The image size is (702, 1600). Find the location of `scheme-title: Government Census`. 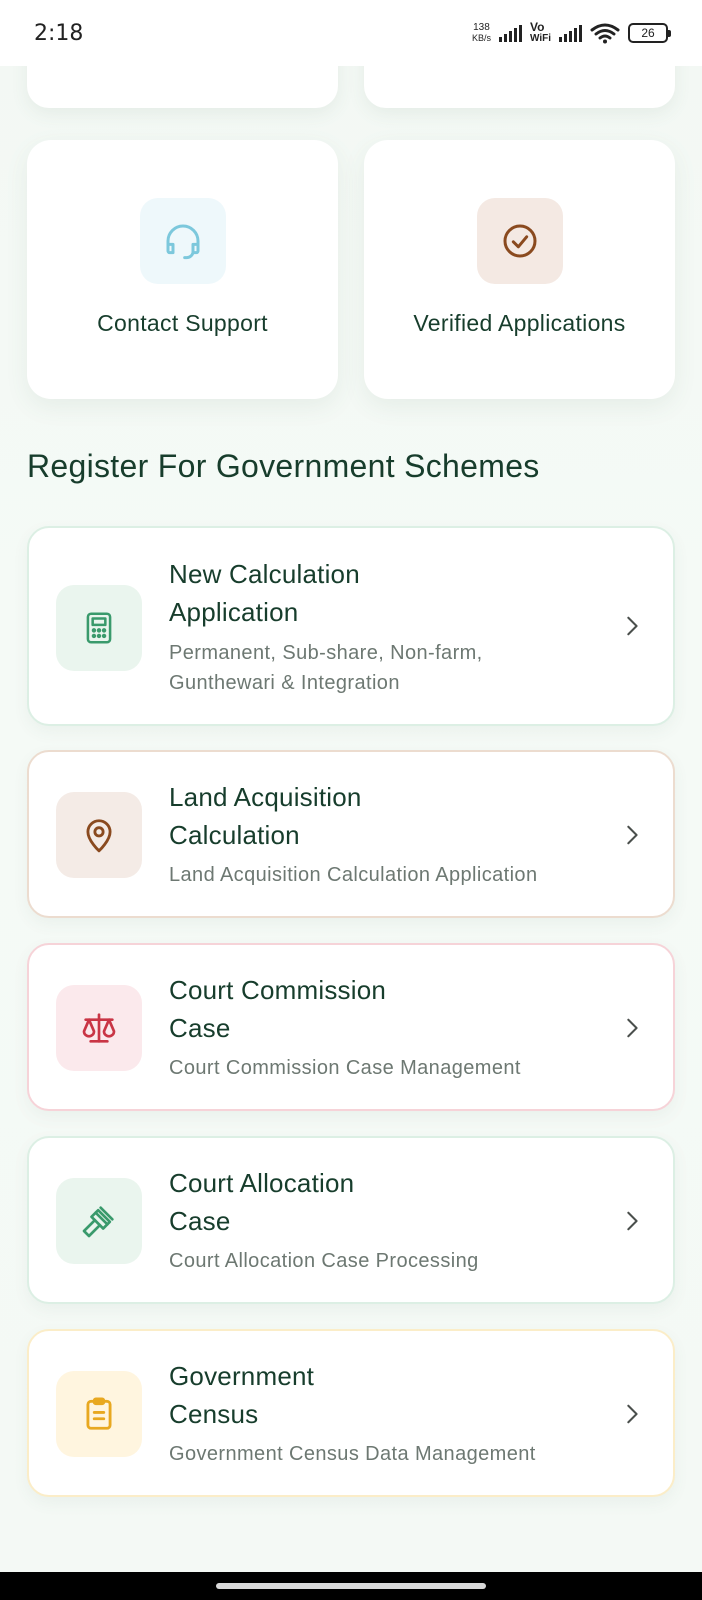

scheme-title: Government Census is located at coordinates (329, 1395).